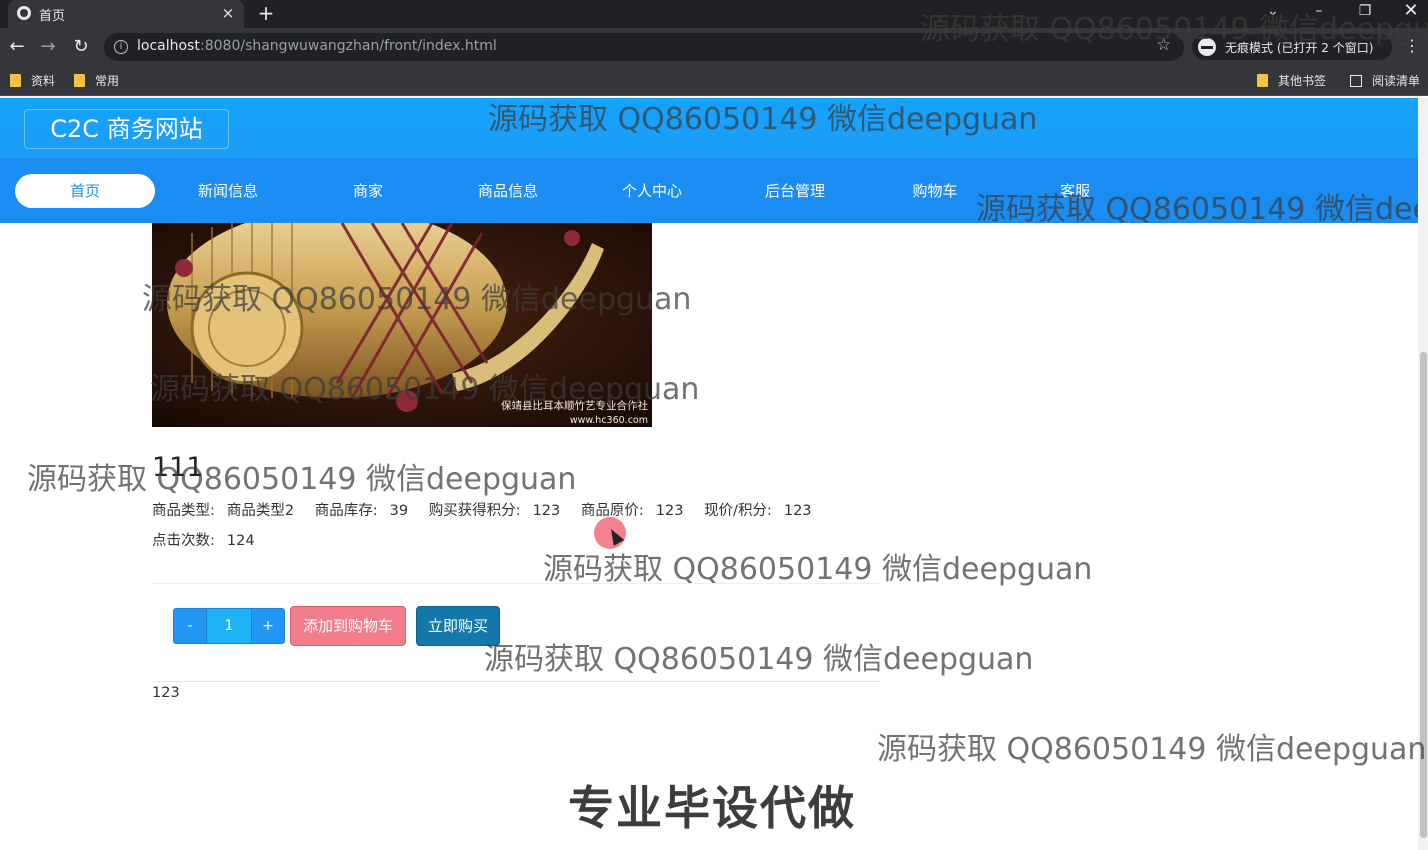 Image resolution: width=1428 pixels, height=850 pixels. I want to click on incognito-icon, so click(1207, 47).